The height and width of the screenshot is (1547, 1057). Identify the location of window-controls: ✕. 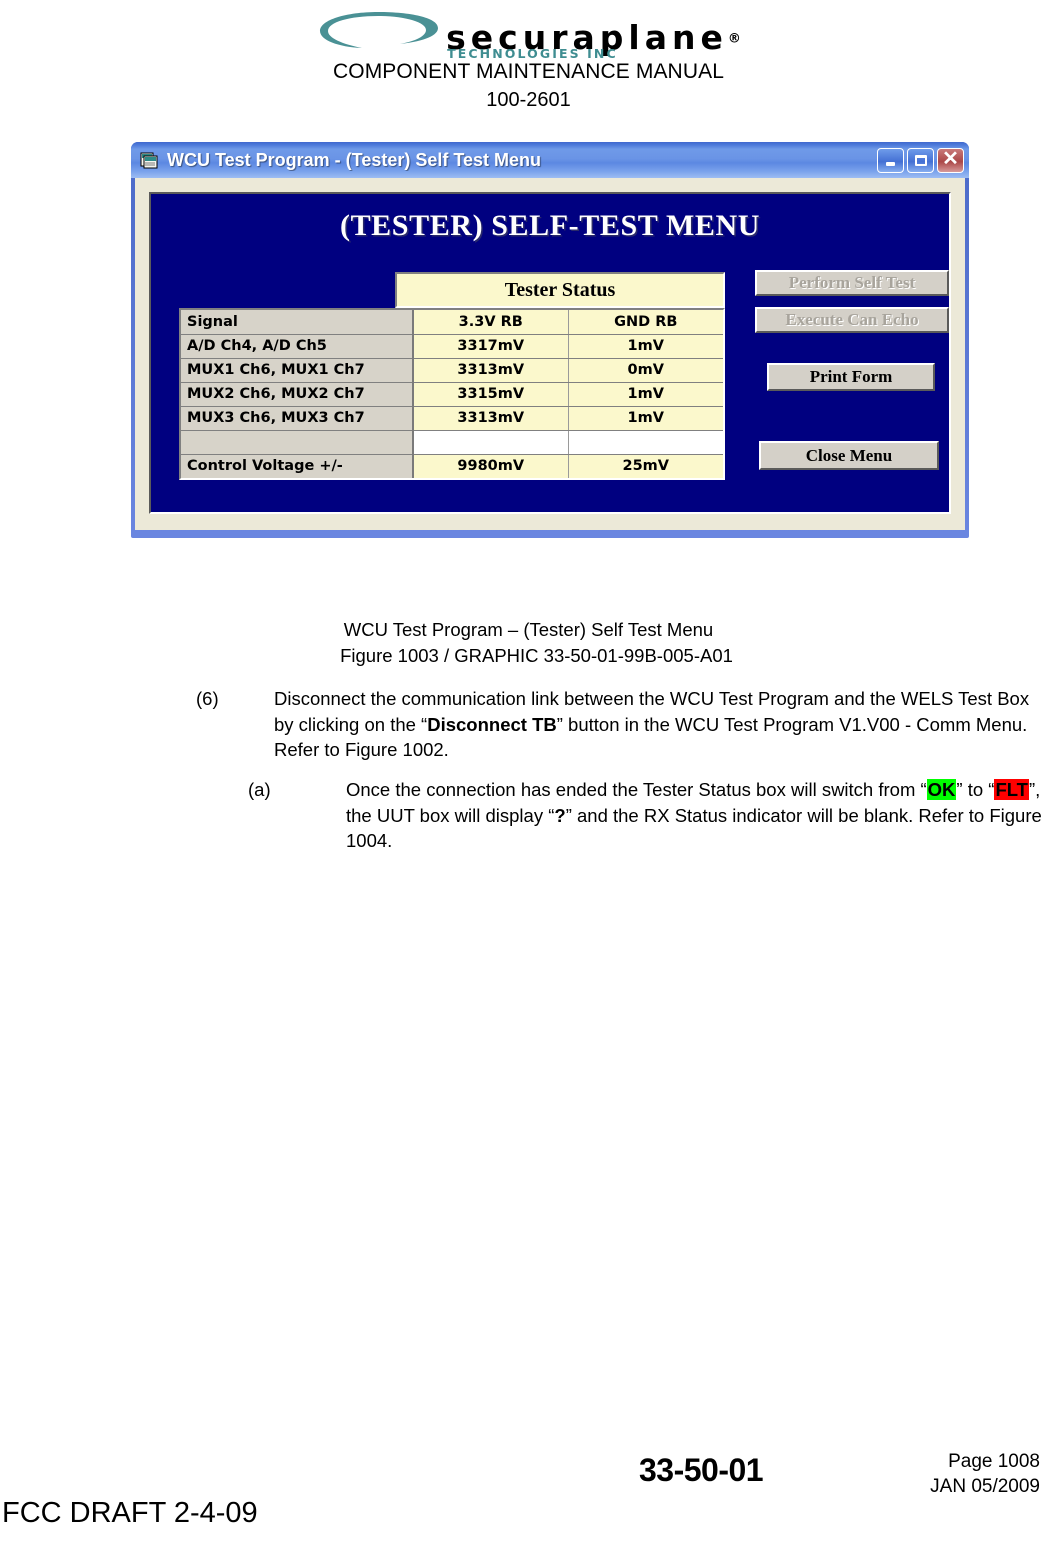
(920, 160).